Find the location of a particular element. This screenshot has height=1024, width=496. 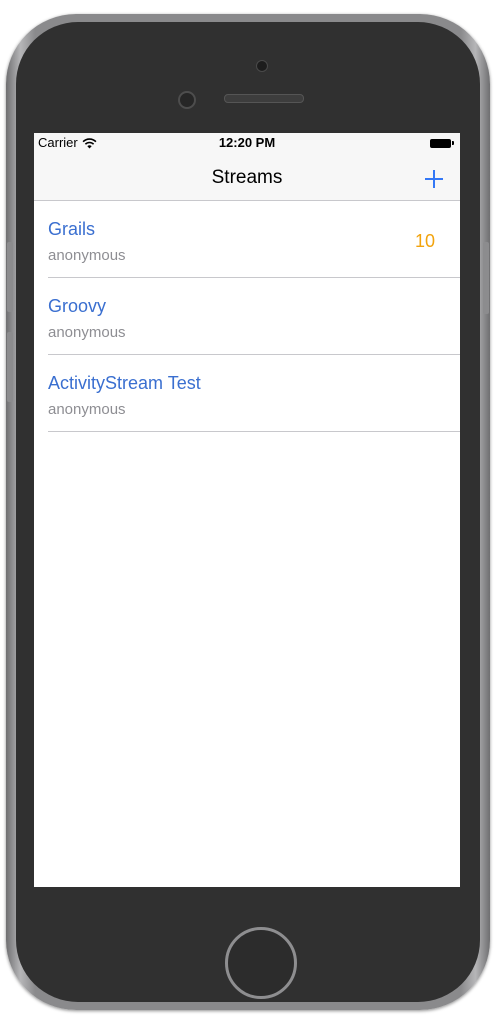

page-title: Streams is located at coordinates (247, 177).